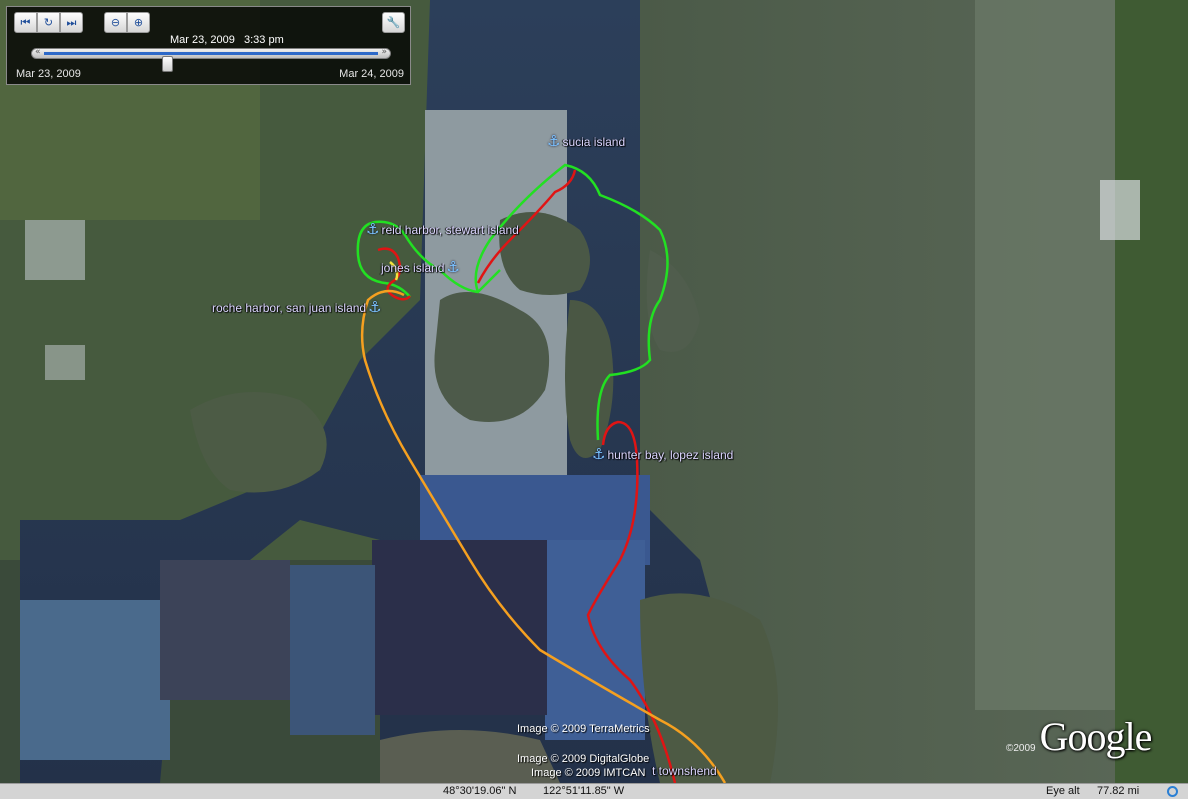 This screenshot has height=799, width=1188. I want to click on credit-digitalglobe: Image © 2009 DigitalGlobe, so click(583, 759).